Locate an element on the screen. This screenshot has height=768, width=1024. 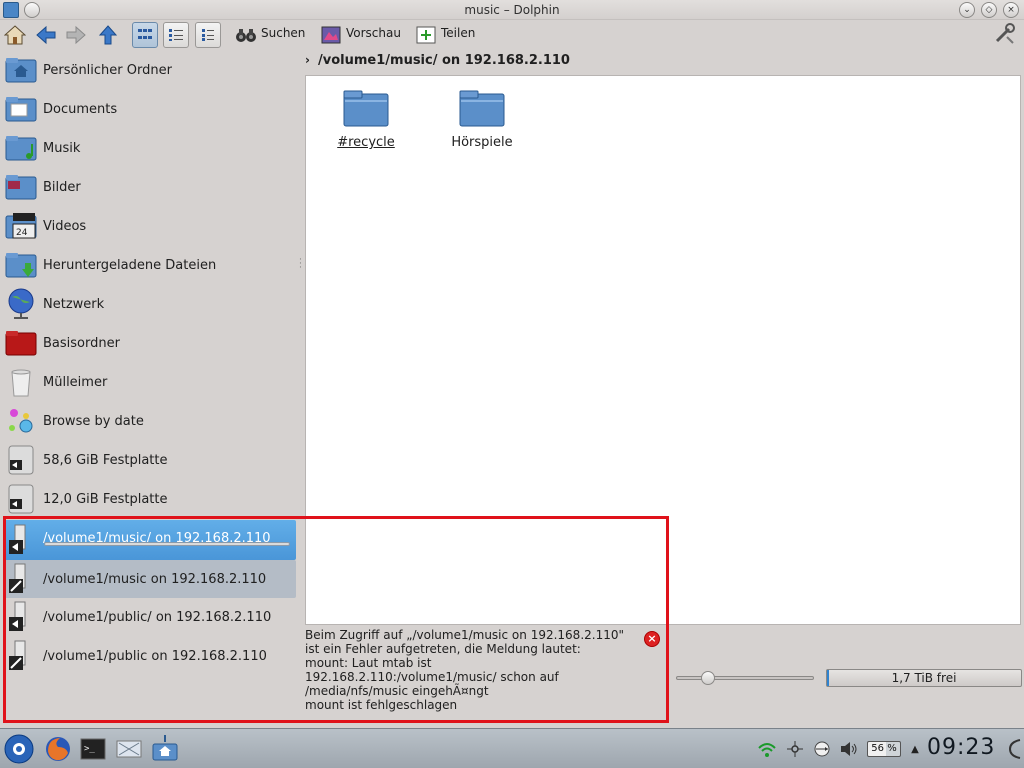
breadcrumb: › /volume1/music/ on 192.168.2.110 is located at coordinates (662, 62).